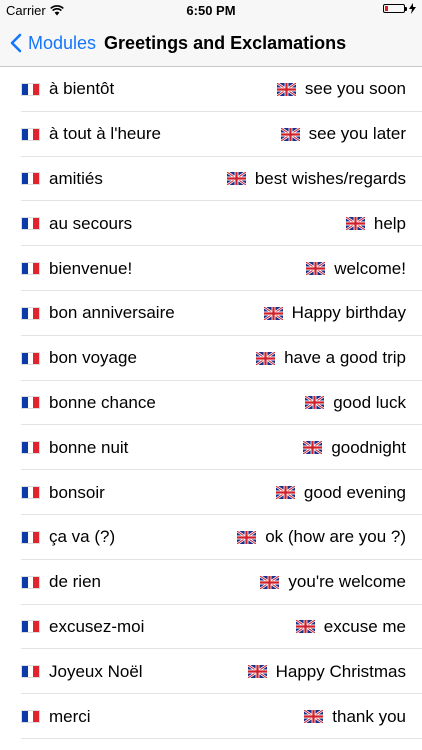 This screenshot has height=750, width=422. I want to click on french-side: Joyeux Noël, so click(82, 672).